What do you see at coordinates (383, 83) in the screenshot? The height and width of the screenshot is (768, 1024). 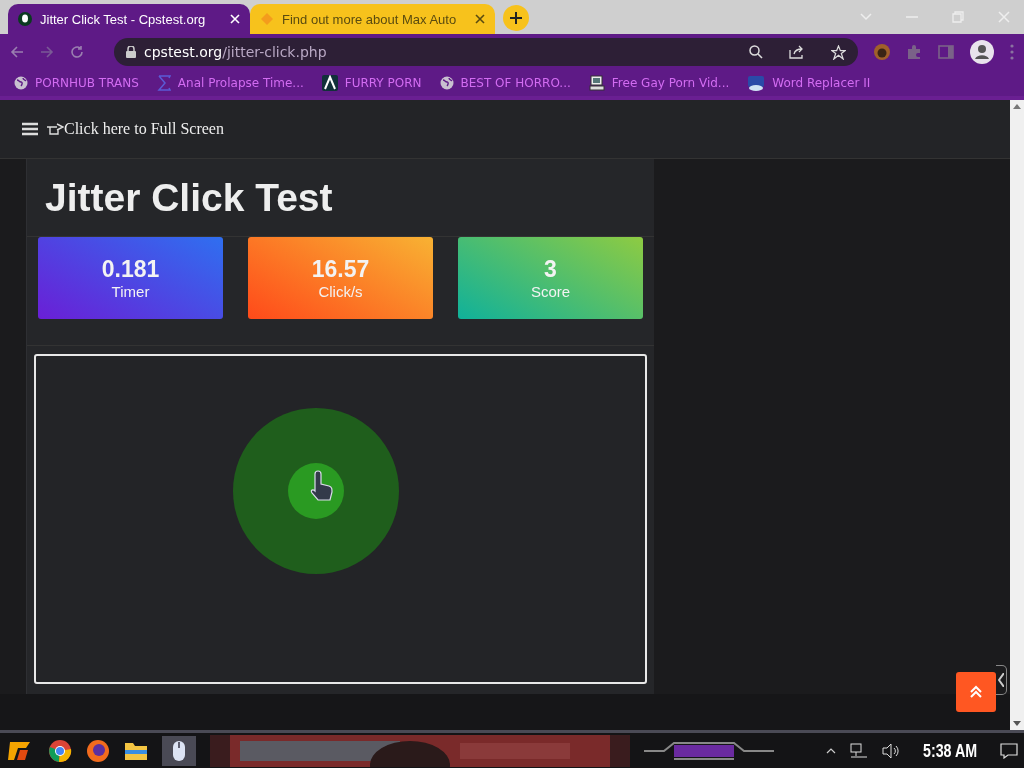 I see `bookmark-link: FURRY PORN` at bounding box center [383, 83].